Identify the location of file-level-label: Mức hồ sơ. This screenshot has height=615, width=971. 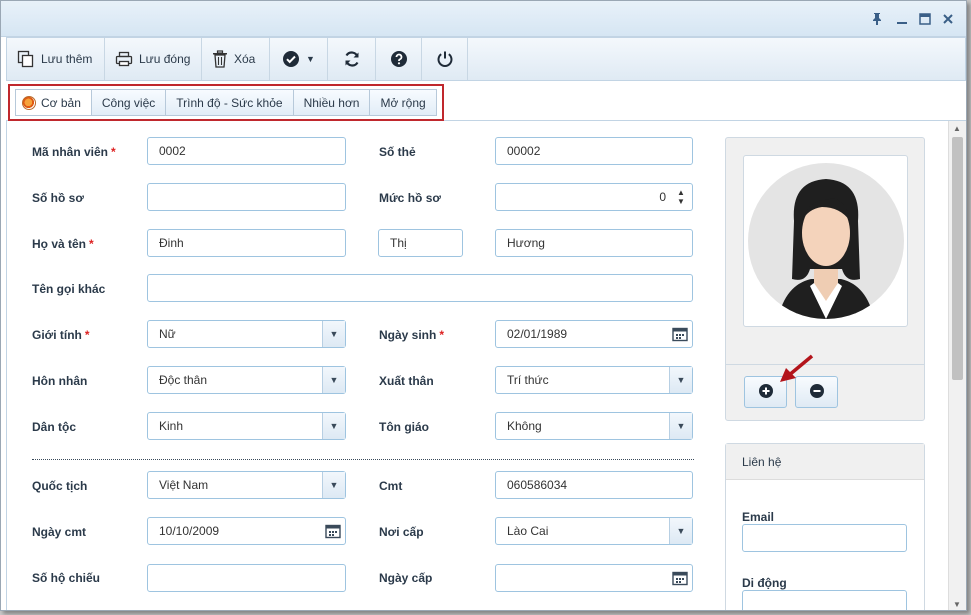
(410, 198).